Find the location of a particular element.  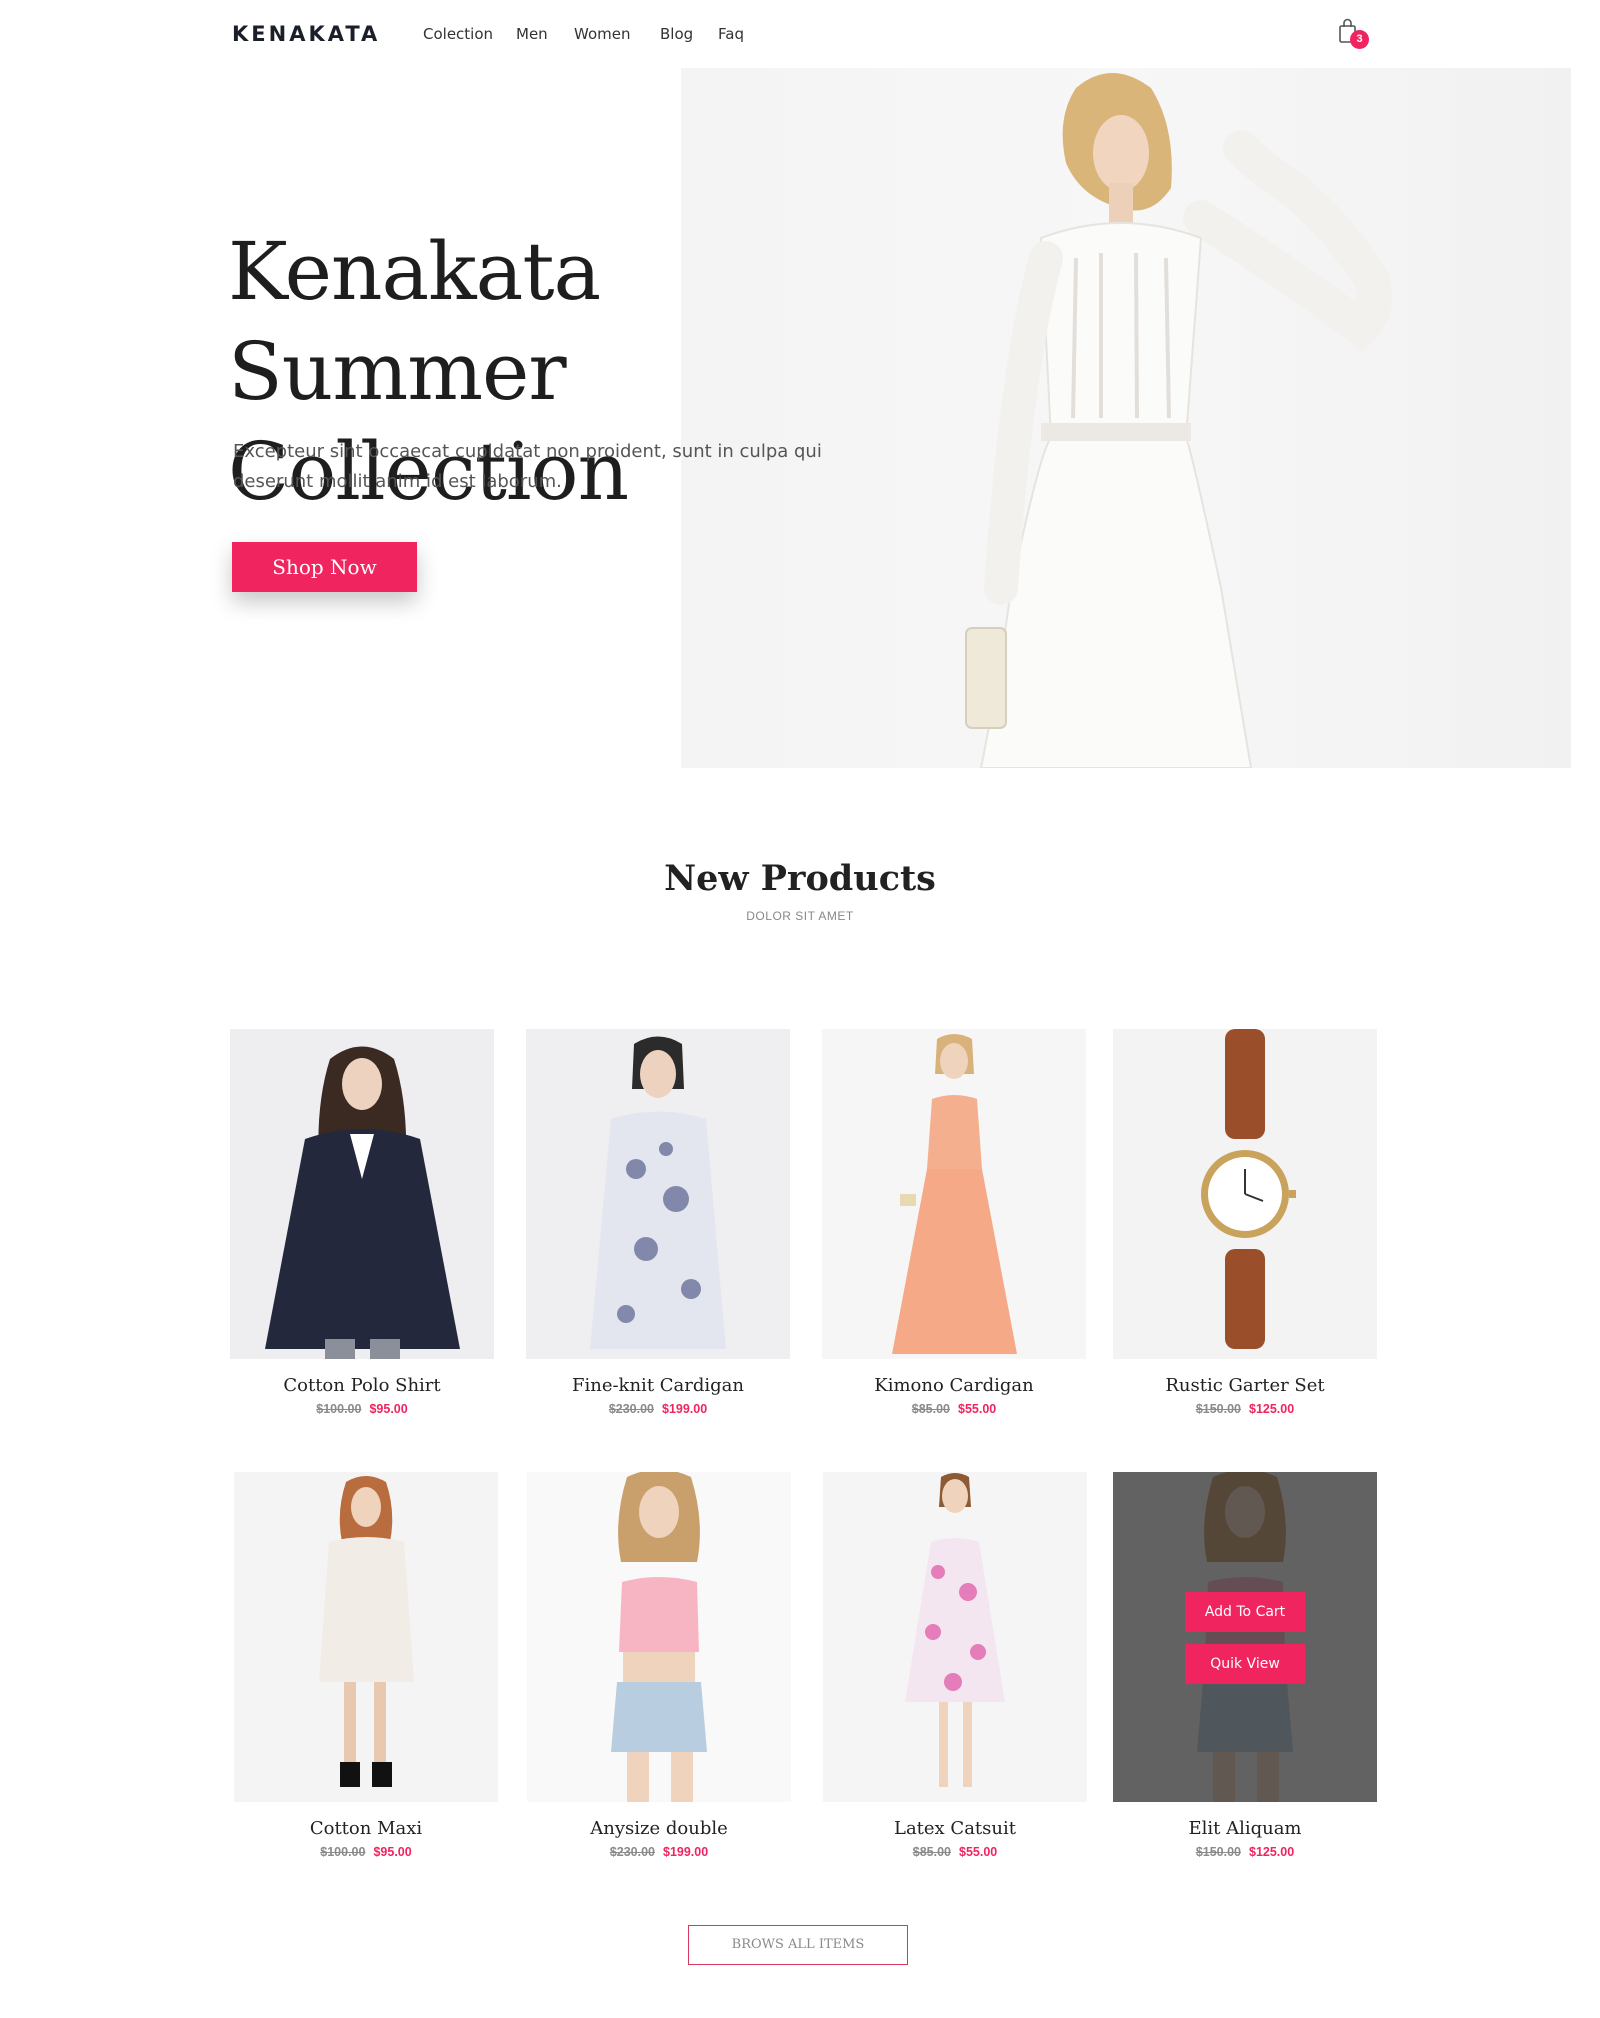

section-title: New Products is located at coordinates (800, 878).